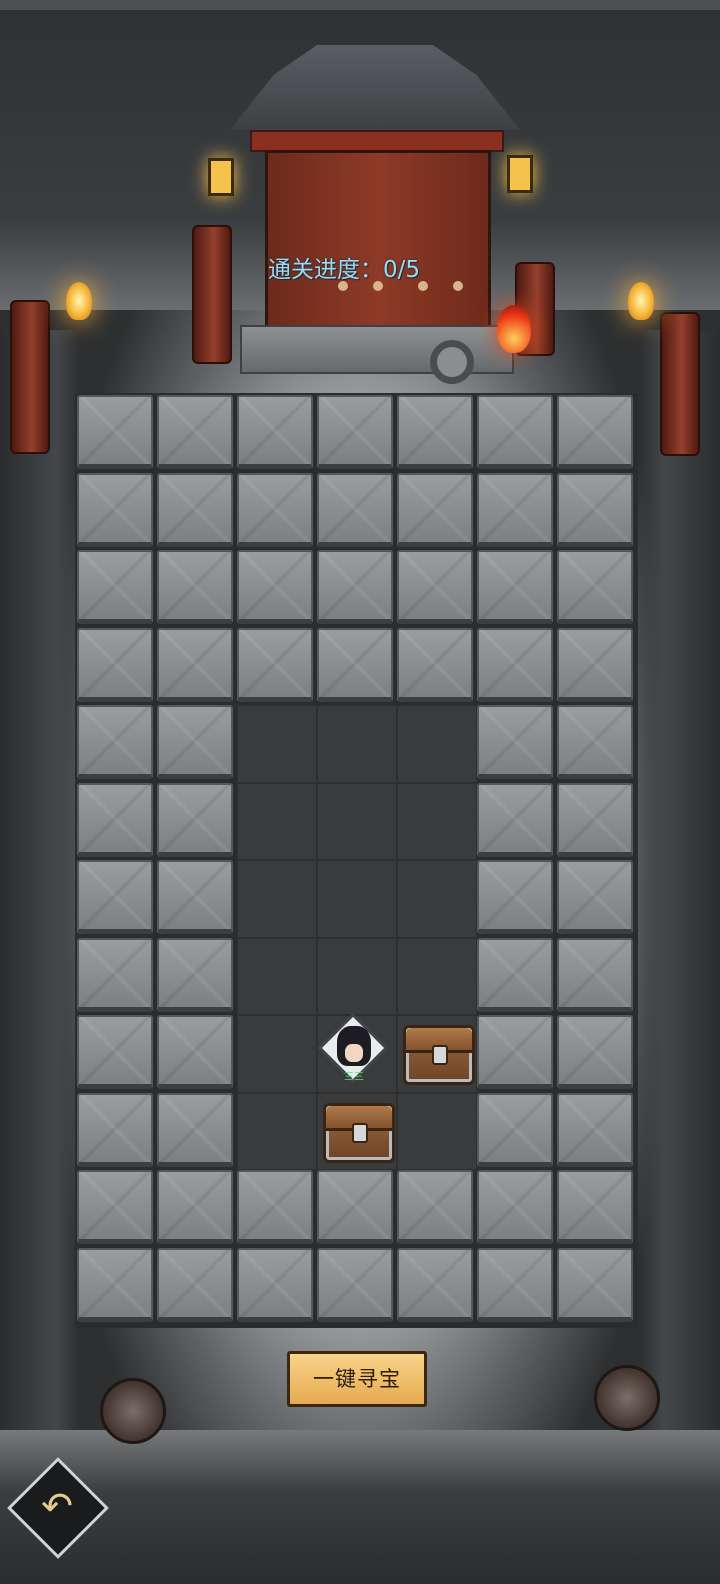 This screenshot has width=720, height=1584. I want to click on shrine-beam, so click(377, 141).